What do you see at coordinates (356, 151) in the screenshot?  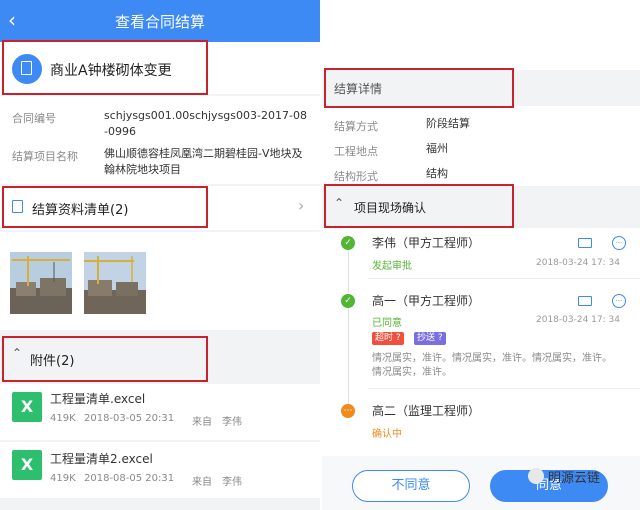 I see `detail-label: 工程地点` at bounding box center [356, 151].